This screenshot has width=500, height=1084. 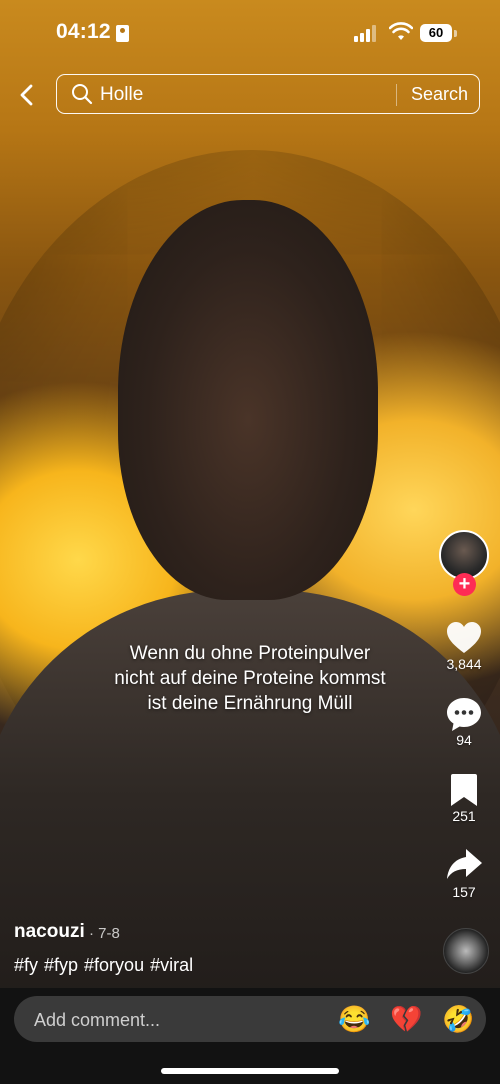 I want to click on post-date: · 7-8, so click(x=104, y=933).